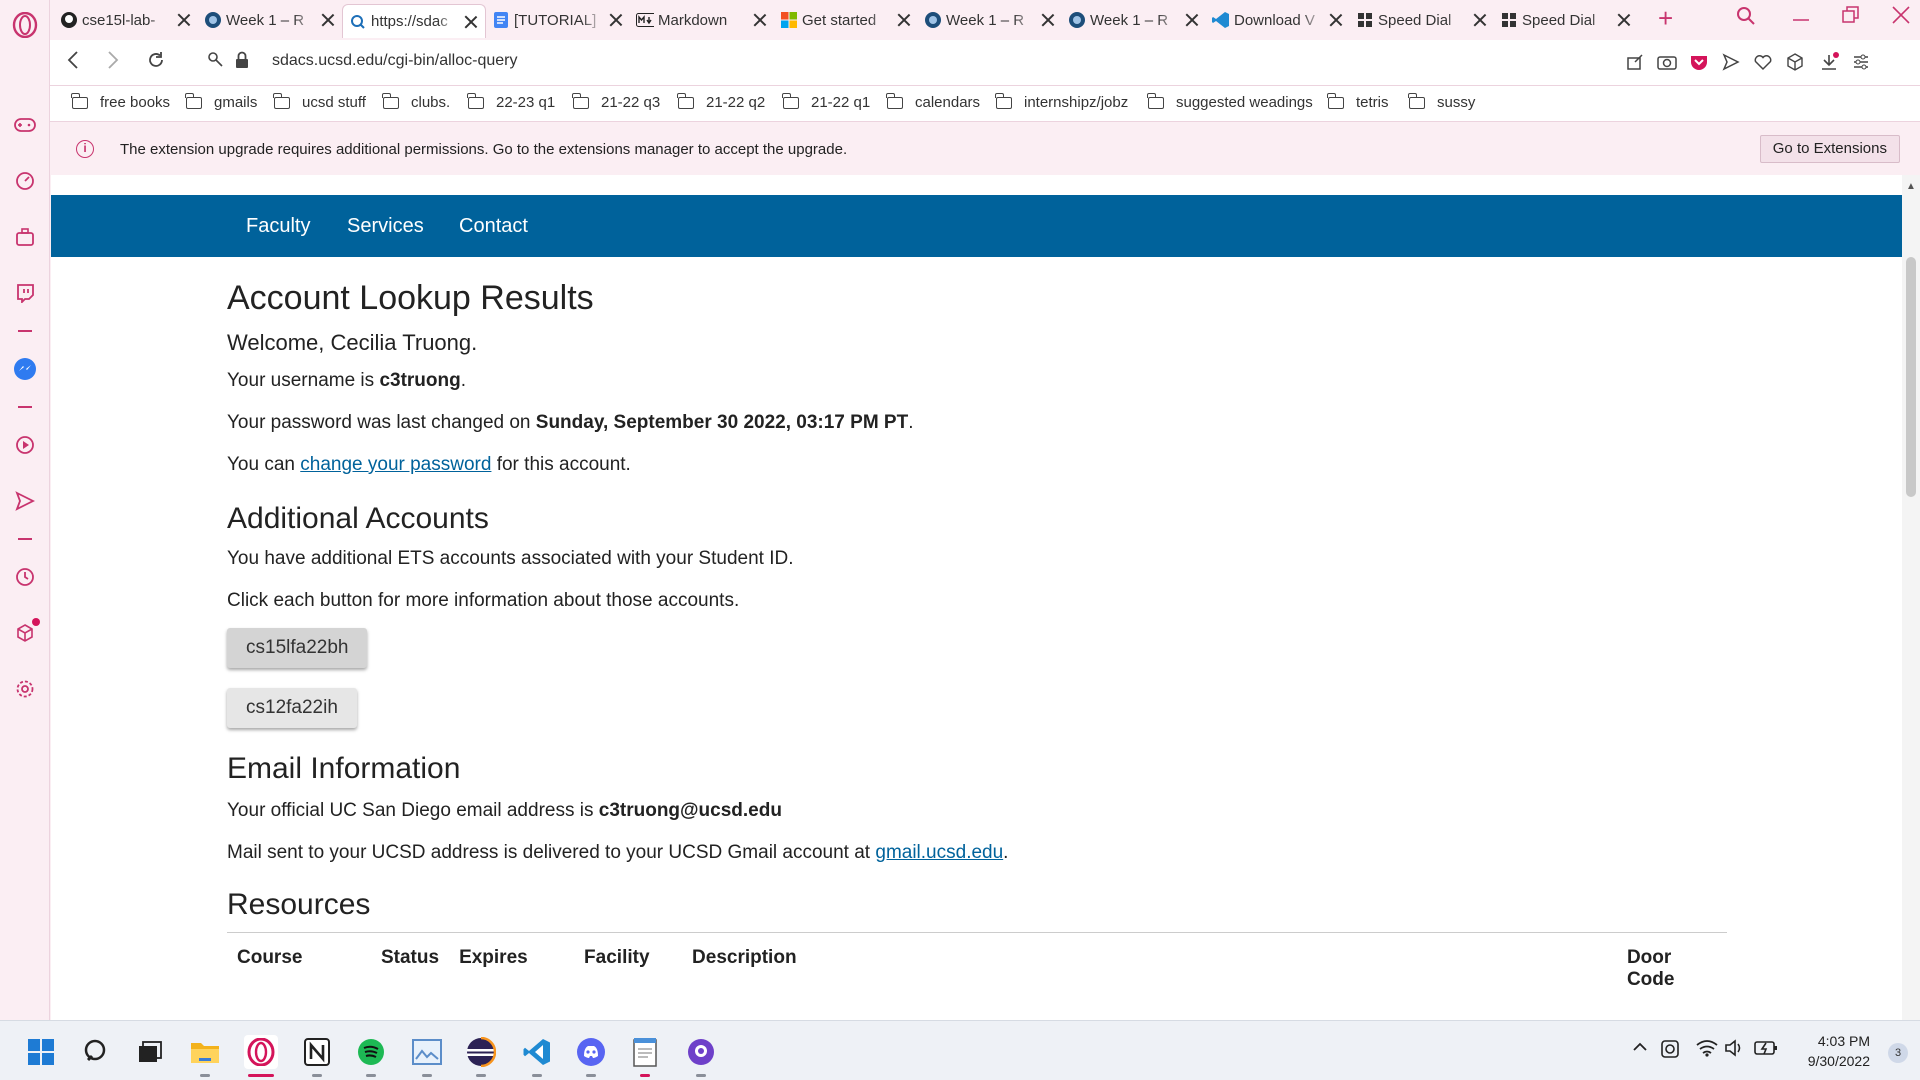  Describe the element at coordinates (1670, 1051) in the screenshot. I see `sync-icon` at that location.